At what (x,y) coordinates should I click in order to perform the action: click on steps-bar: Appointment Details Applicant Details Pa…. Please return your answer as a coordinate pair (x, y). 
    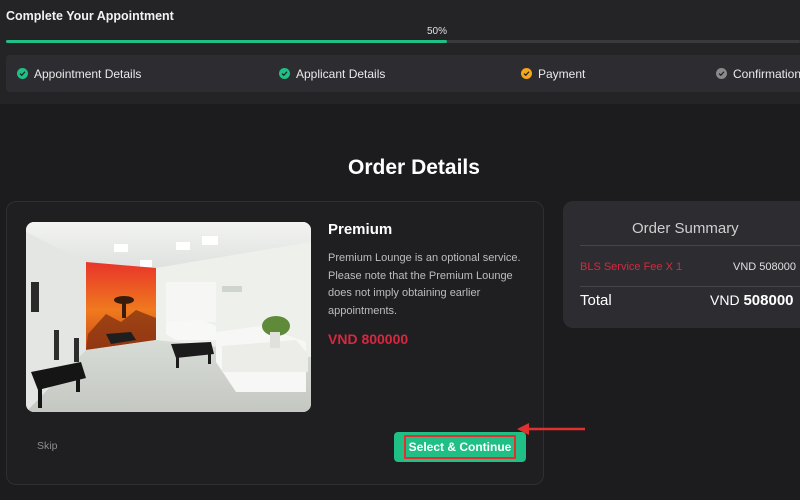
    Looking at the image, I should click on (403, 73).